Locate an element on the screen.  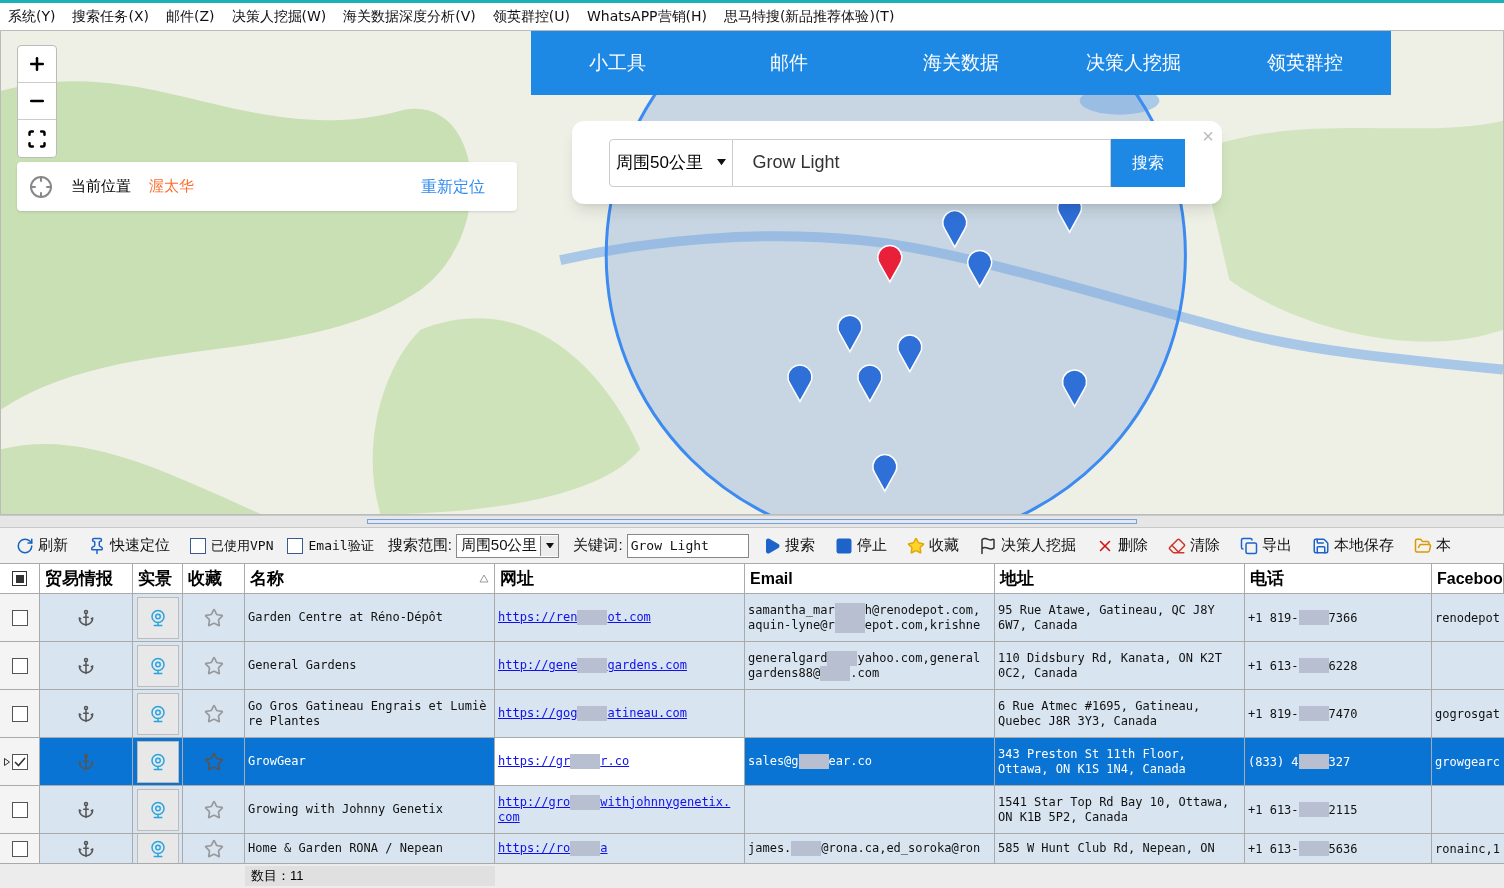
menu-item: 系统(Y) is located at coordinates (32, 16).